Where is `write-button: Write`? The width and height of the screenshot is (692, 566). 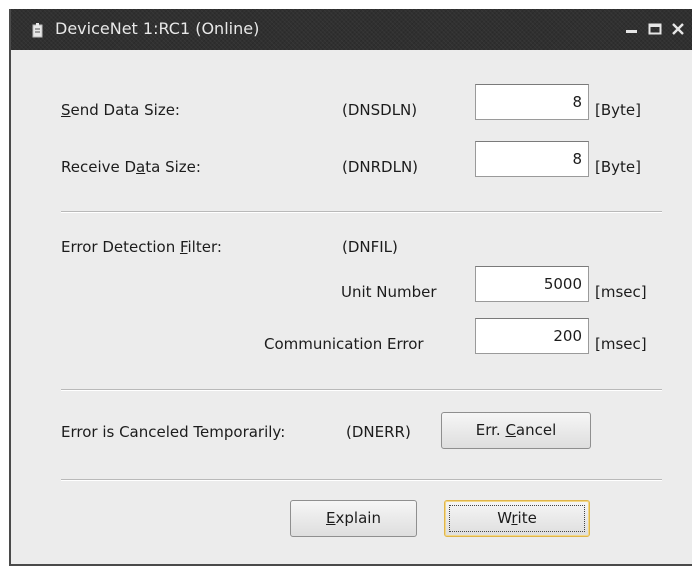
write-button: Write is located at coordinates (517, 518).